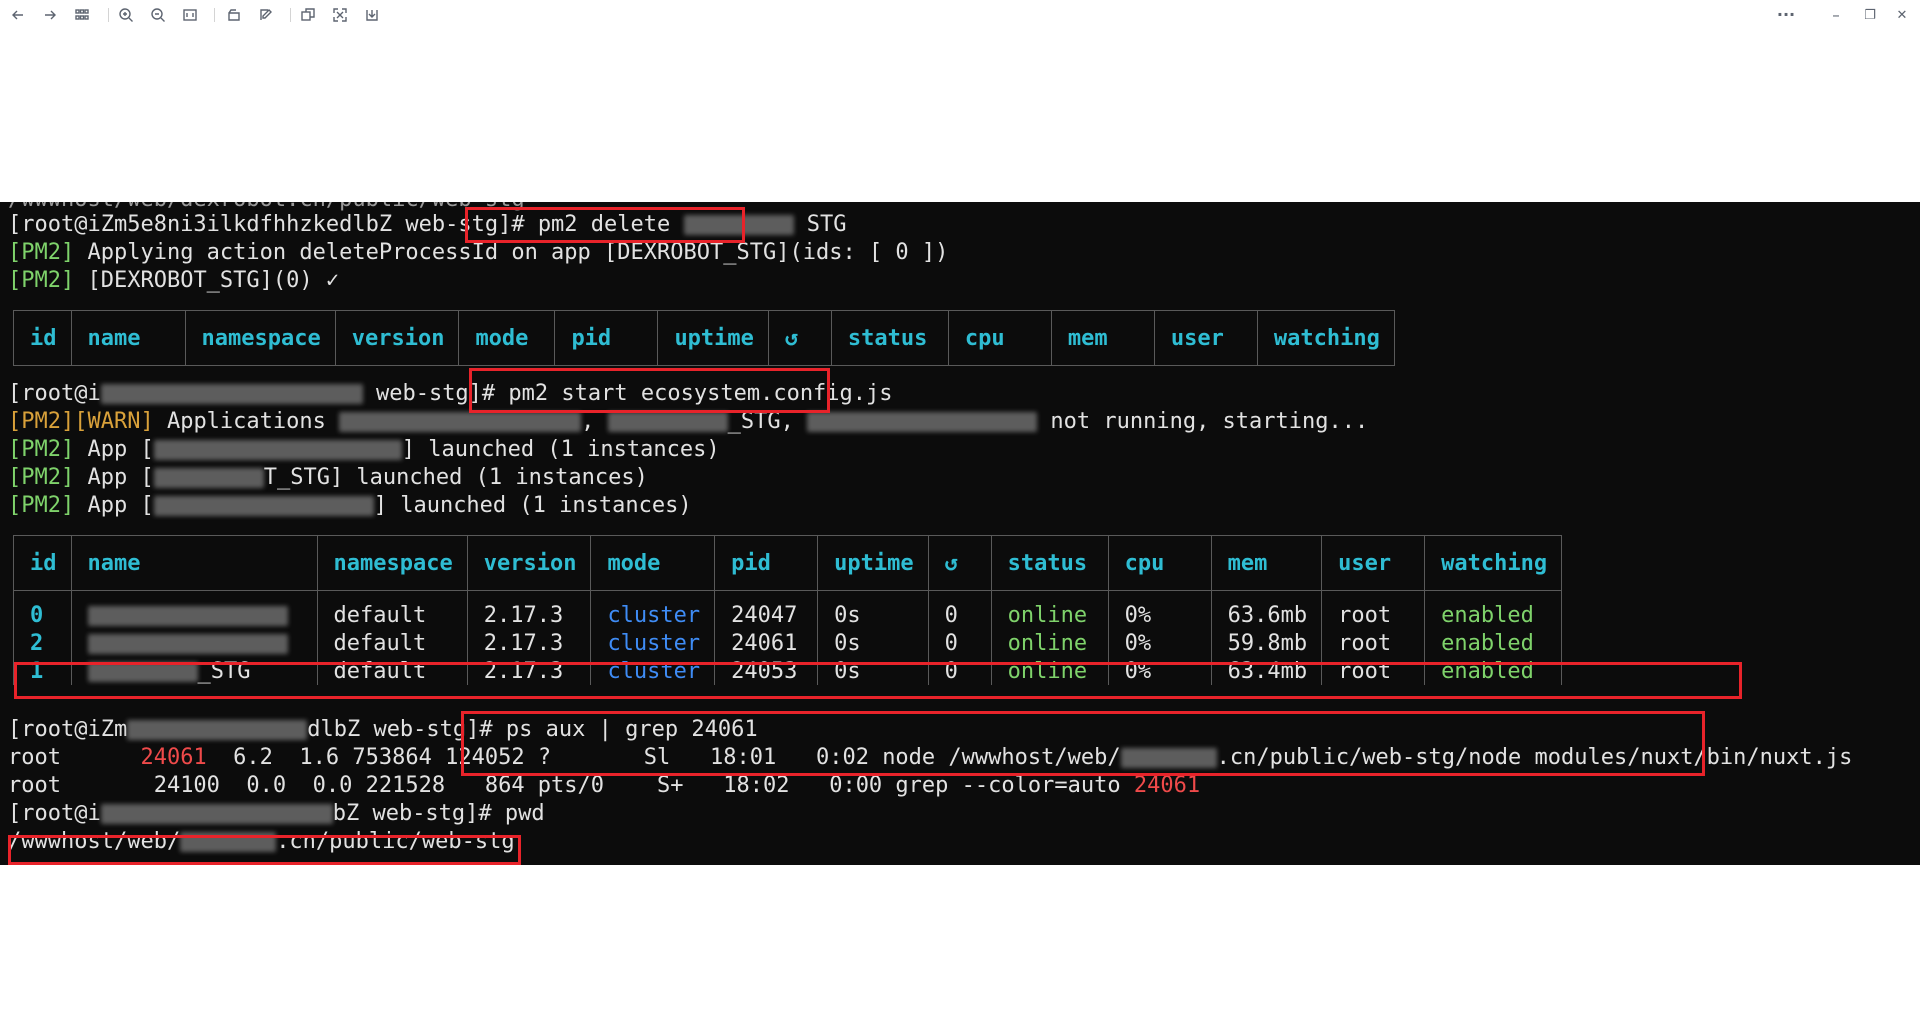 The width and height of the screenshot is (1920, 1032). I want to click on grid-icon, so click(82, 15).